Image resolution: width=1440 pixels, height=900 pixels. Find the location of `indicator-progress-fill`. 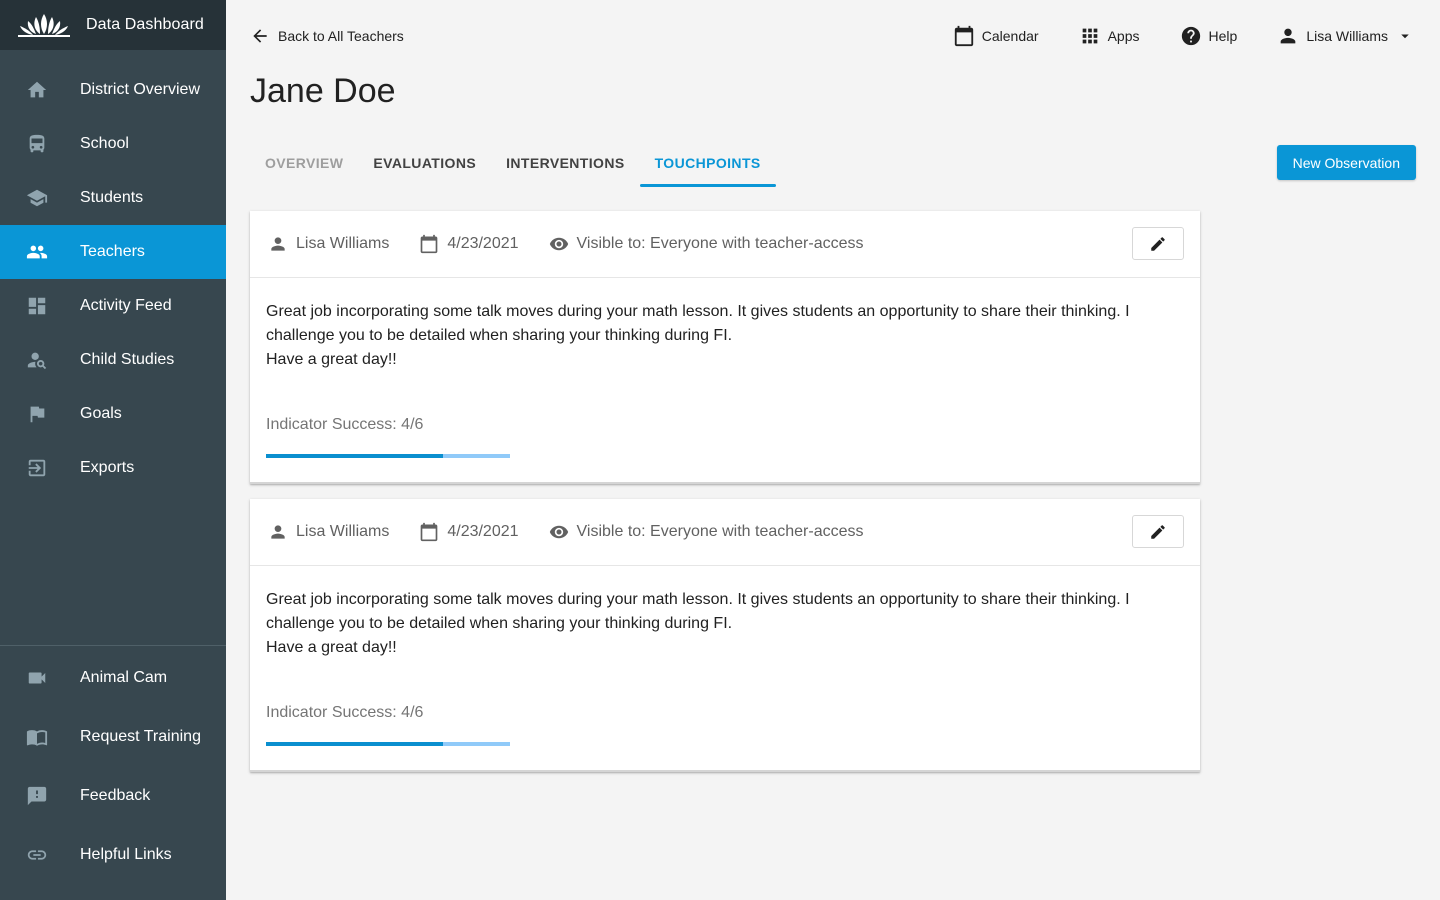

indicator-progress-fill is located at coordinates (354, 456).